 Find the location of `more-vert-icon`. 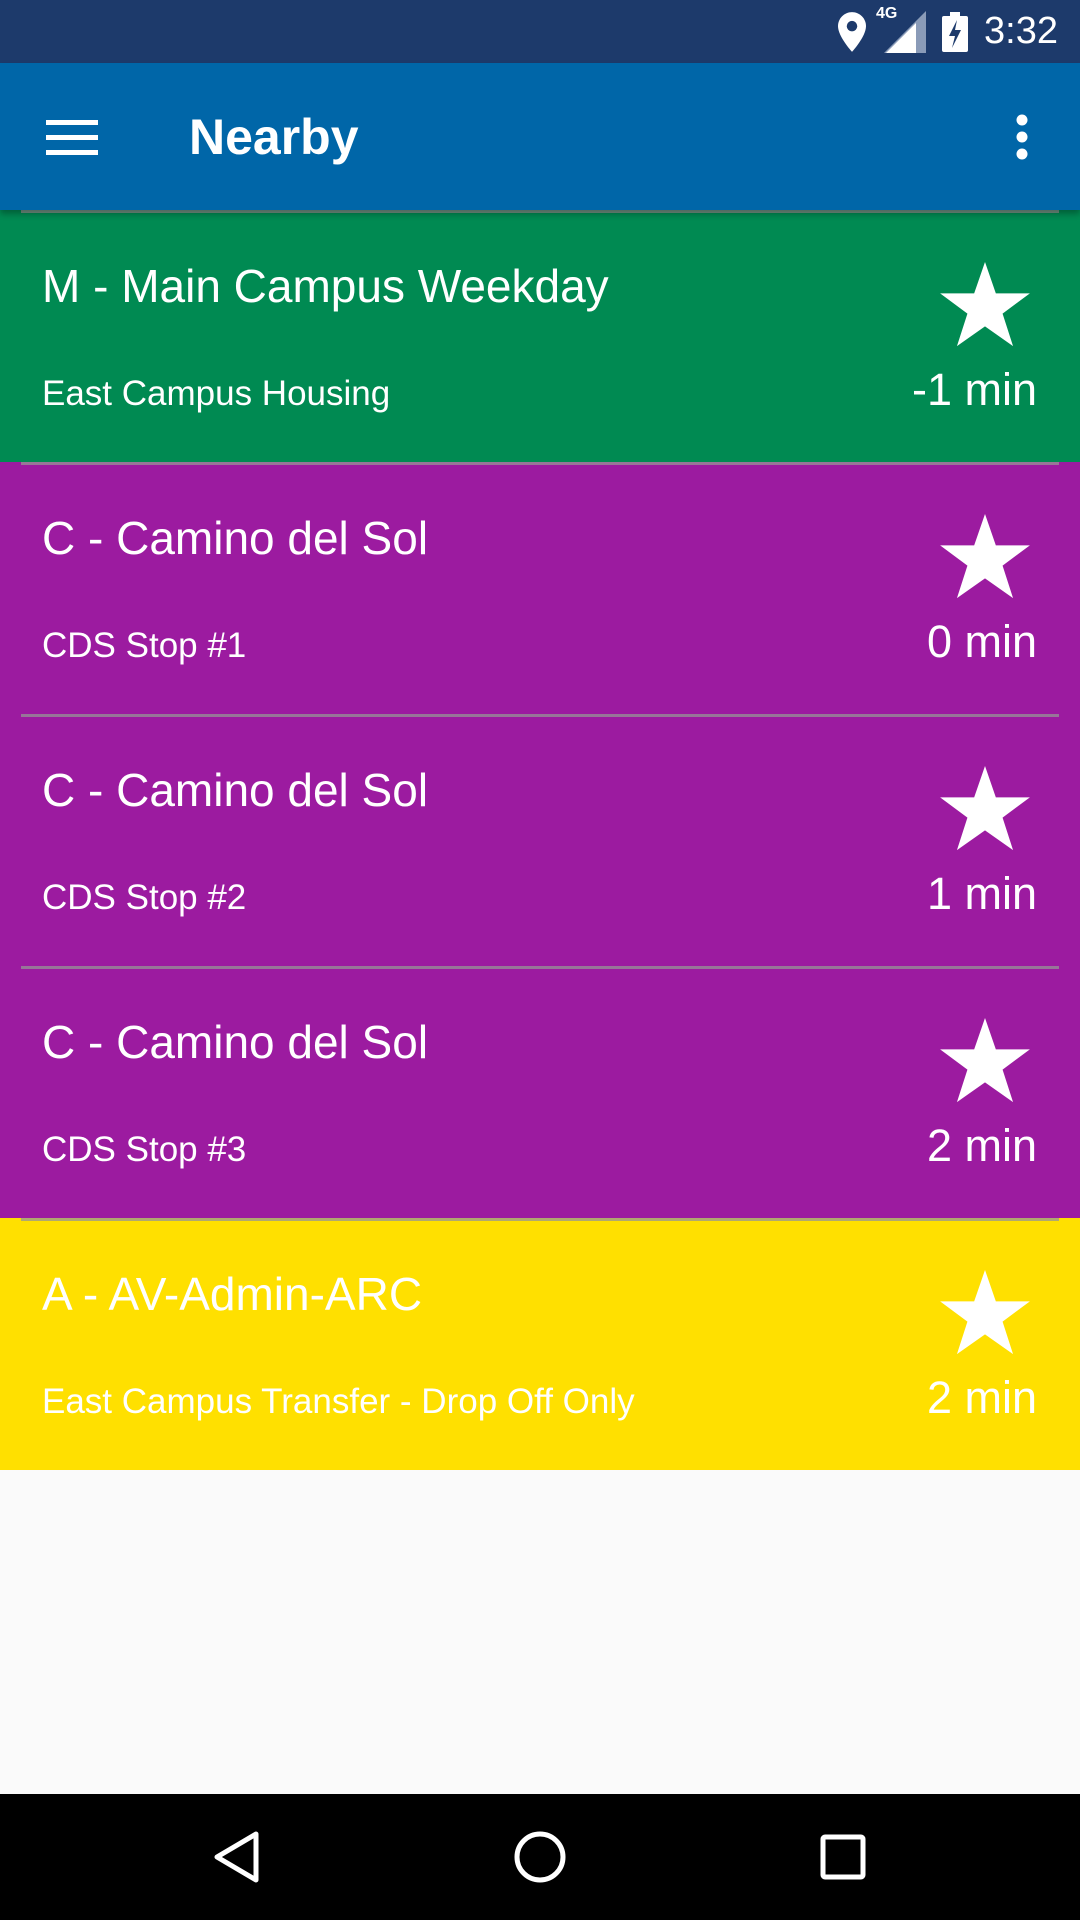

more-vert-icon is located at coordinates (1022, 137).